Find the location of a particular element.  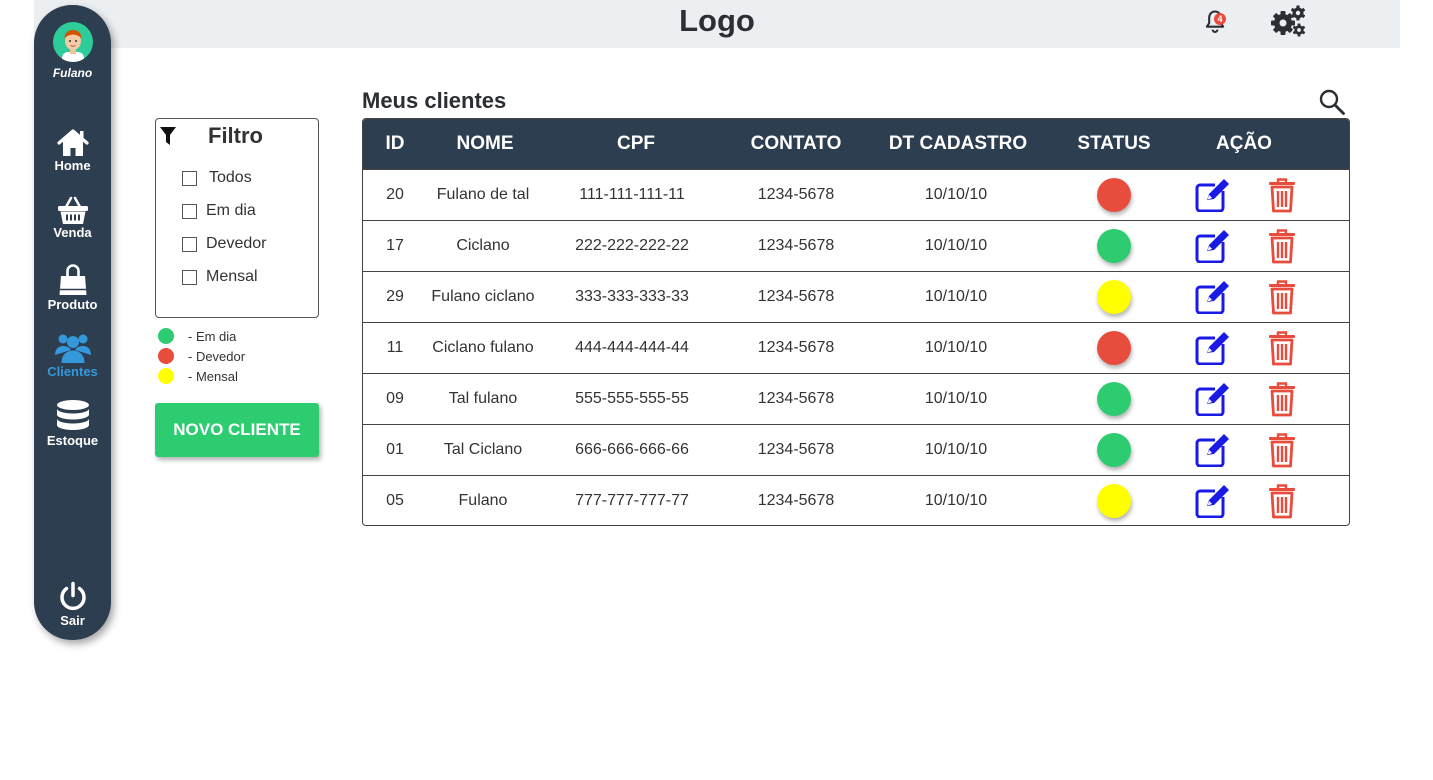

logout-label: Sair is located at coordinates (72, 620).